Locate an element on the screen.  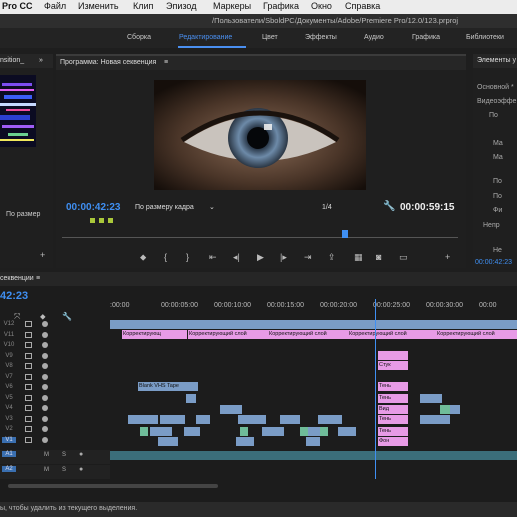
panel-menu-icon: ≡ is located at coordinates (166, 62).